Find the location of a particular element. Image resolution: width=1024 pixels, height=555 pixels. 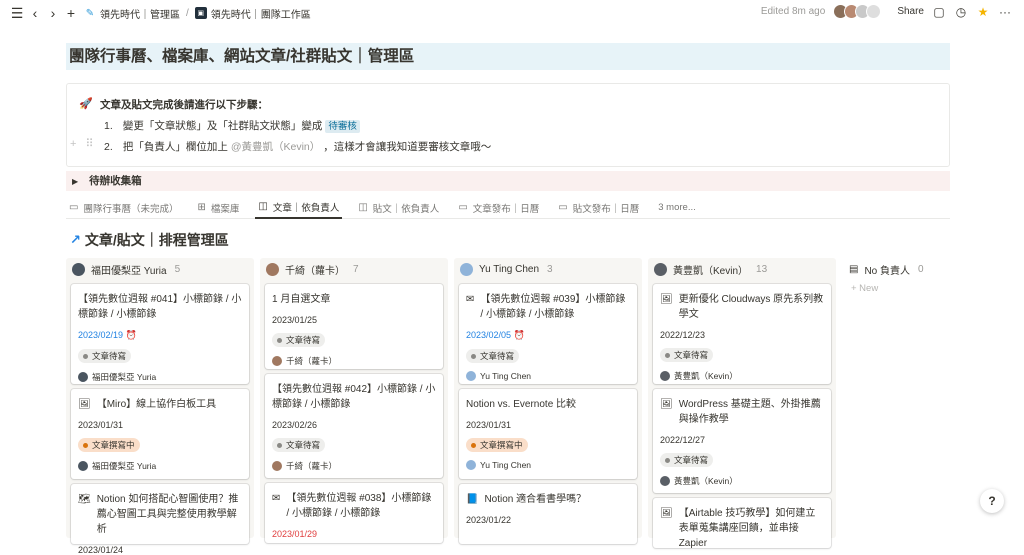

breadcrumb-item-management: 領先時代｜管理區 is located at coordinates (140, 13).